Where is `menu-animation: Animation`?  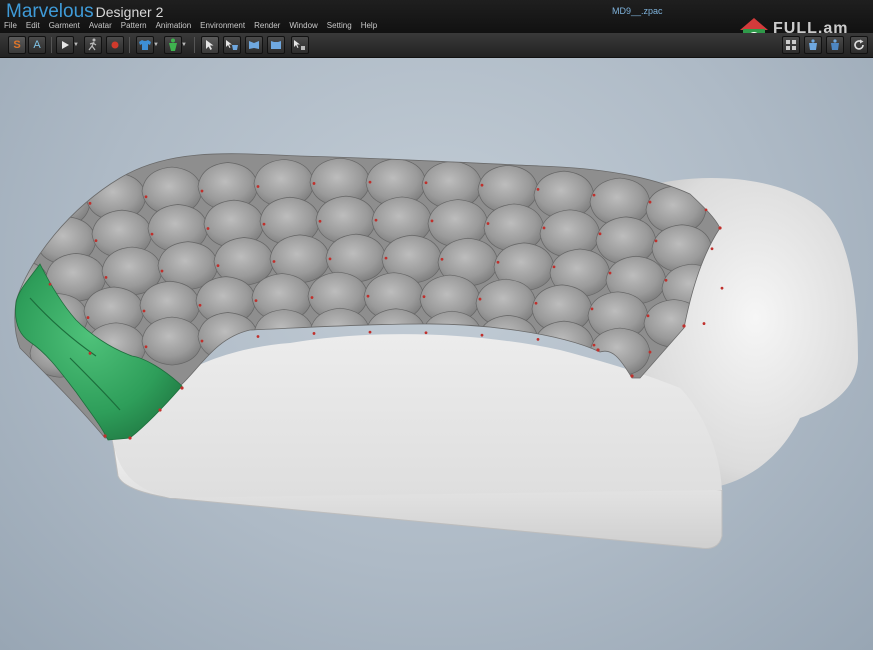 menu-animation: Animation is located at coordinates (174, 26).